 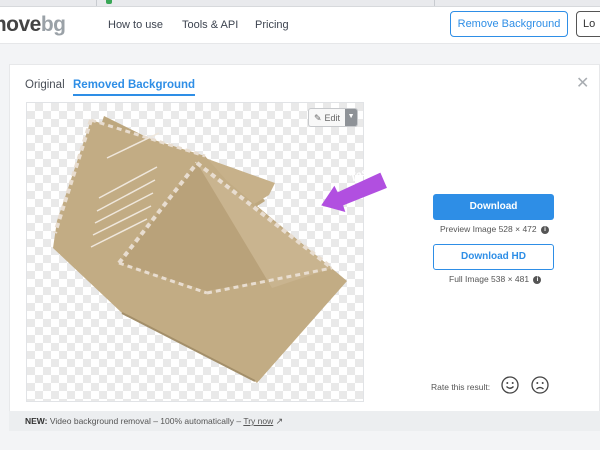 What do you see at coordinates (45, 85) in the screenshot?
I see `tab-original: Original` at bounding box center [45, 85].